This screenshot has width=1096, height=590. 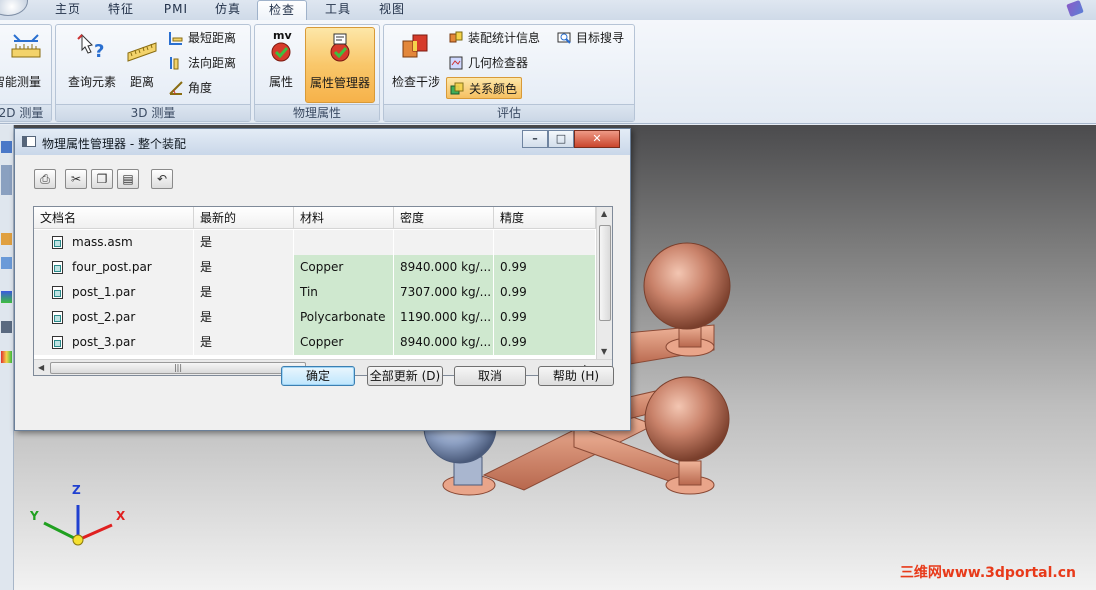 I want to click on relationship-color-label: 关系颜色, so click(x=493, y=89).